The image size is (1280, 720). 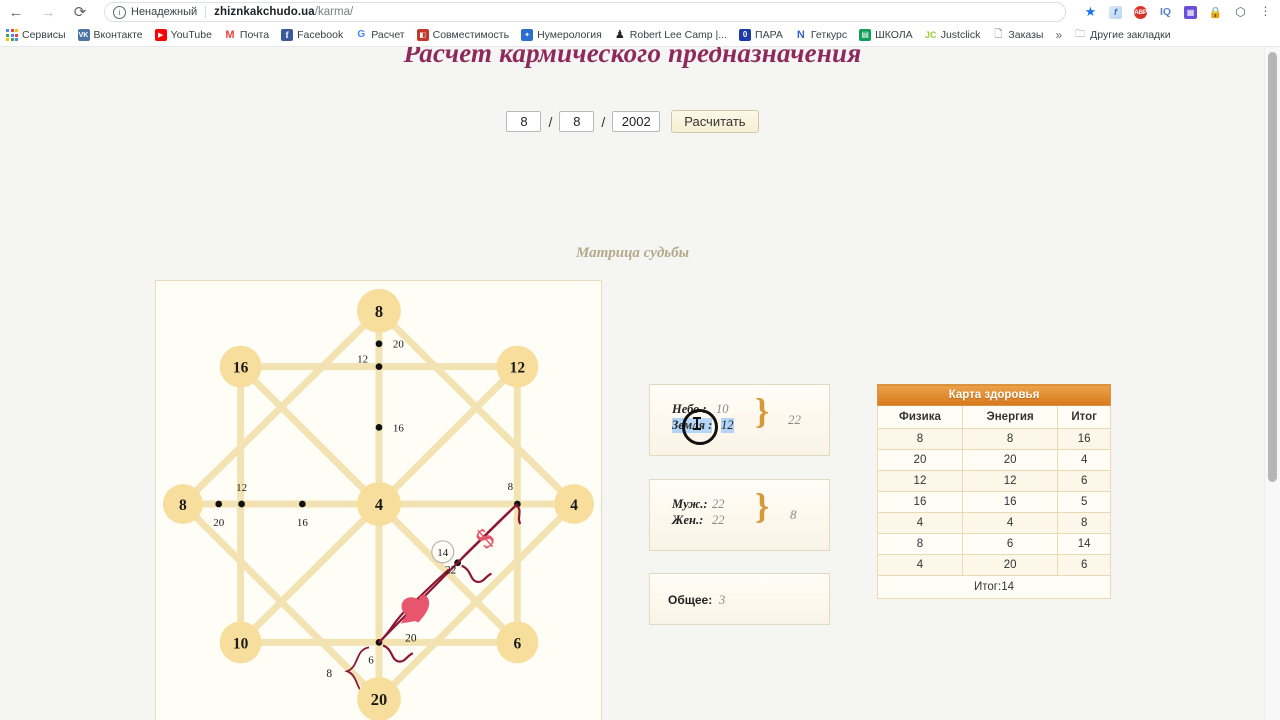 I want to click on other-bookmarks-folder: 🗀 Другие закладки, so click(x=1122, y=35).